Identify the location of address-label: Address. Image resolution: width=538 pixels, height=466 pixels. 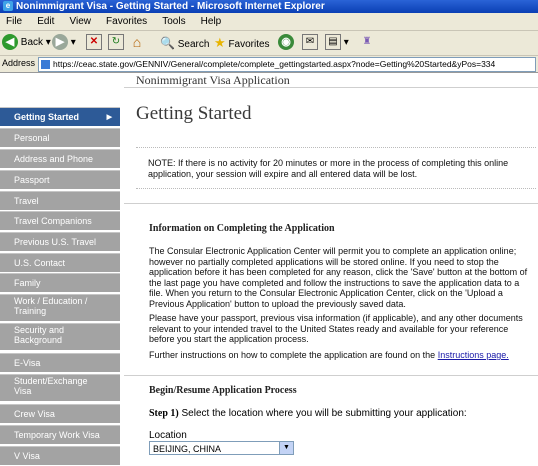
(19, 63).